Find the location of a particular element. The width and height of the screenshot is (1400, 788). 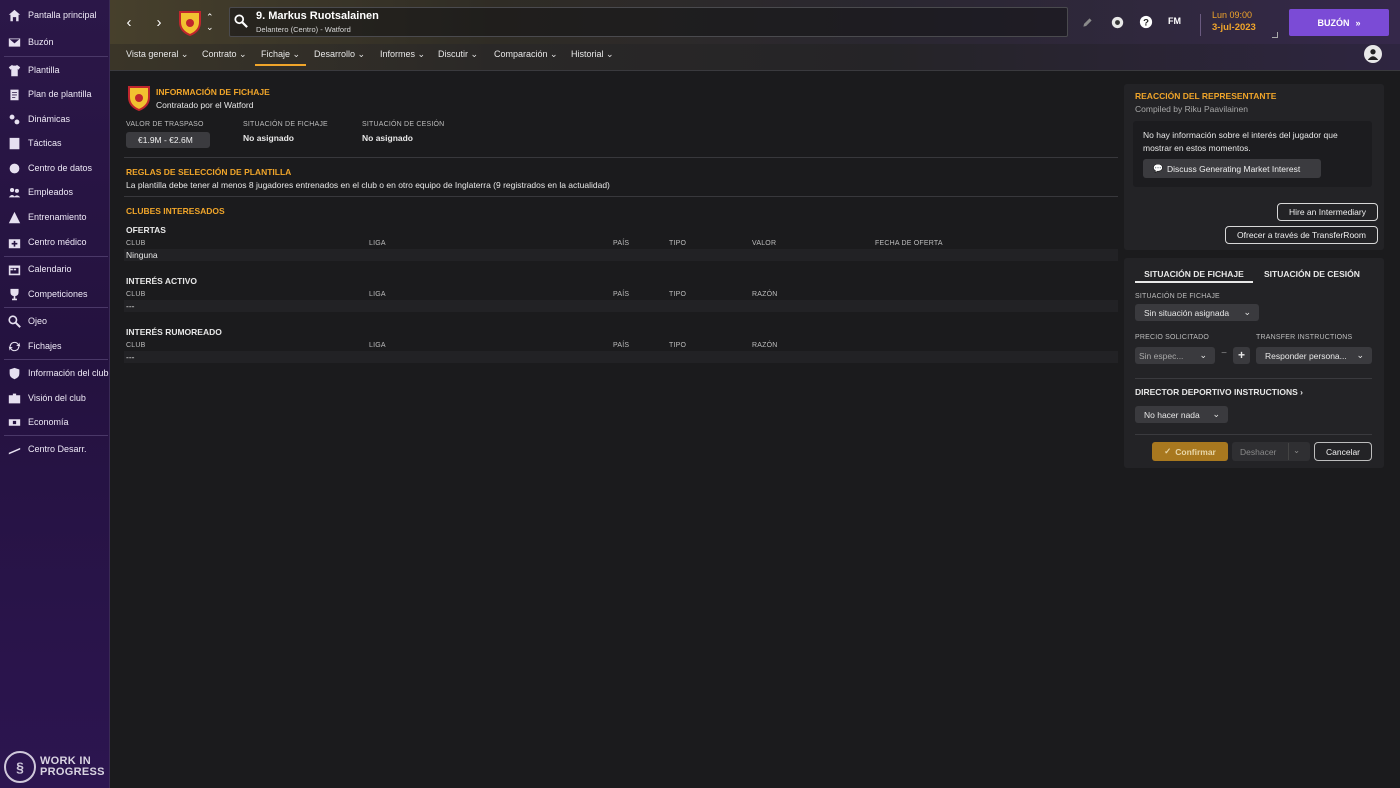

sidebar-item-dev-centre: Centro Desarr. is located at coordinates (55, 449).